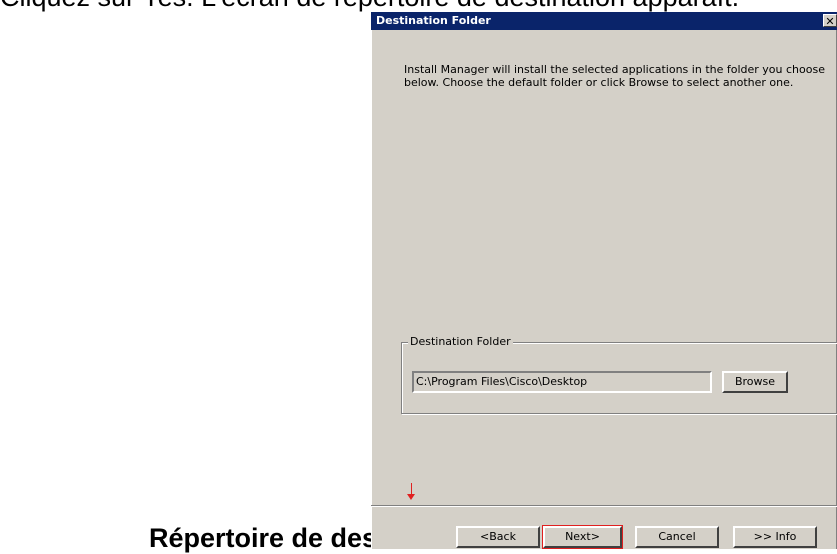  Describe the element at coordinates (498, 537) in the screenshot. I see `back-button: <Back` at that location.